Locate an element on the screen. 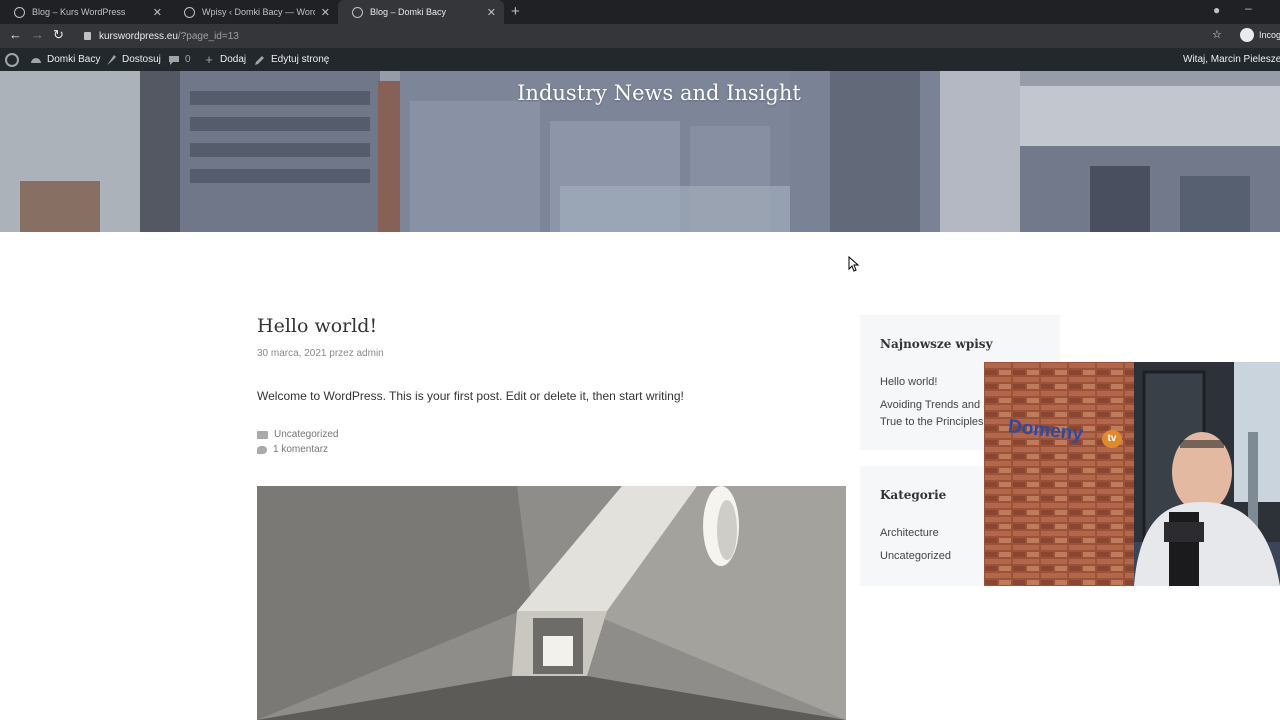 The height and width of the screenshot is (720, 1280). forward-icon: → is located at coordinates (37, 34).